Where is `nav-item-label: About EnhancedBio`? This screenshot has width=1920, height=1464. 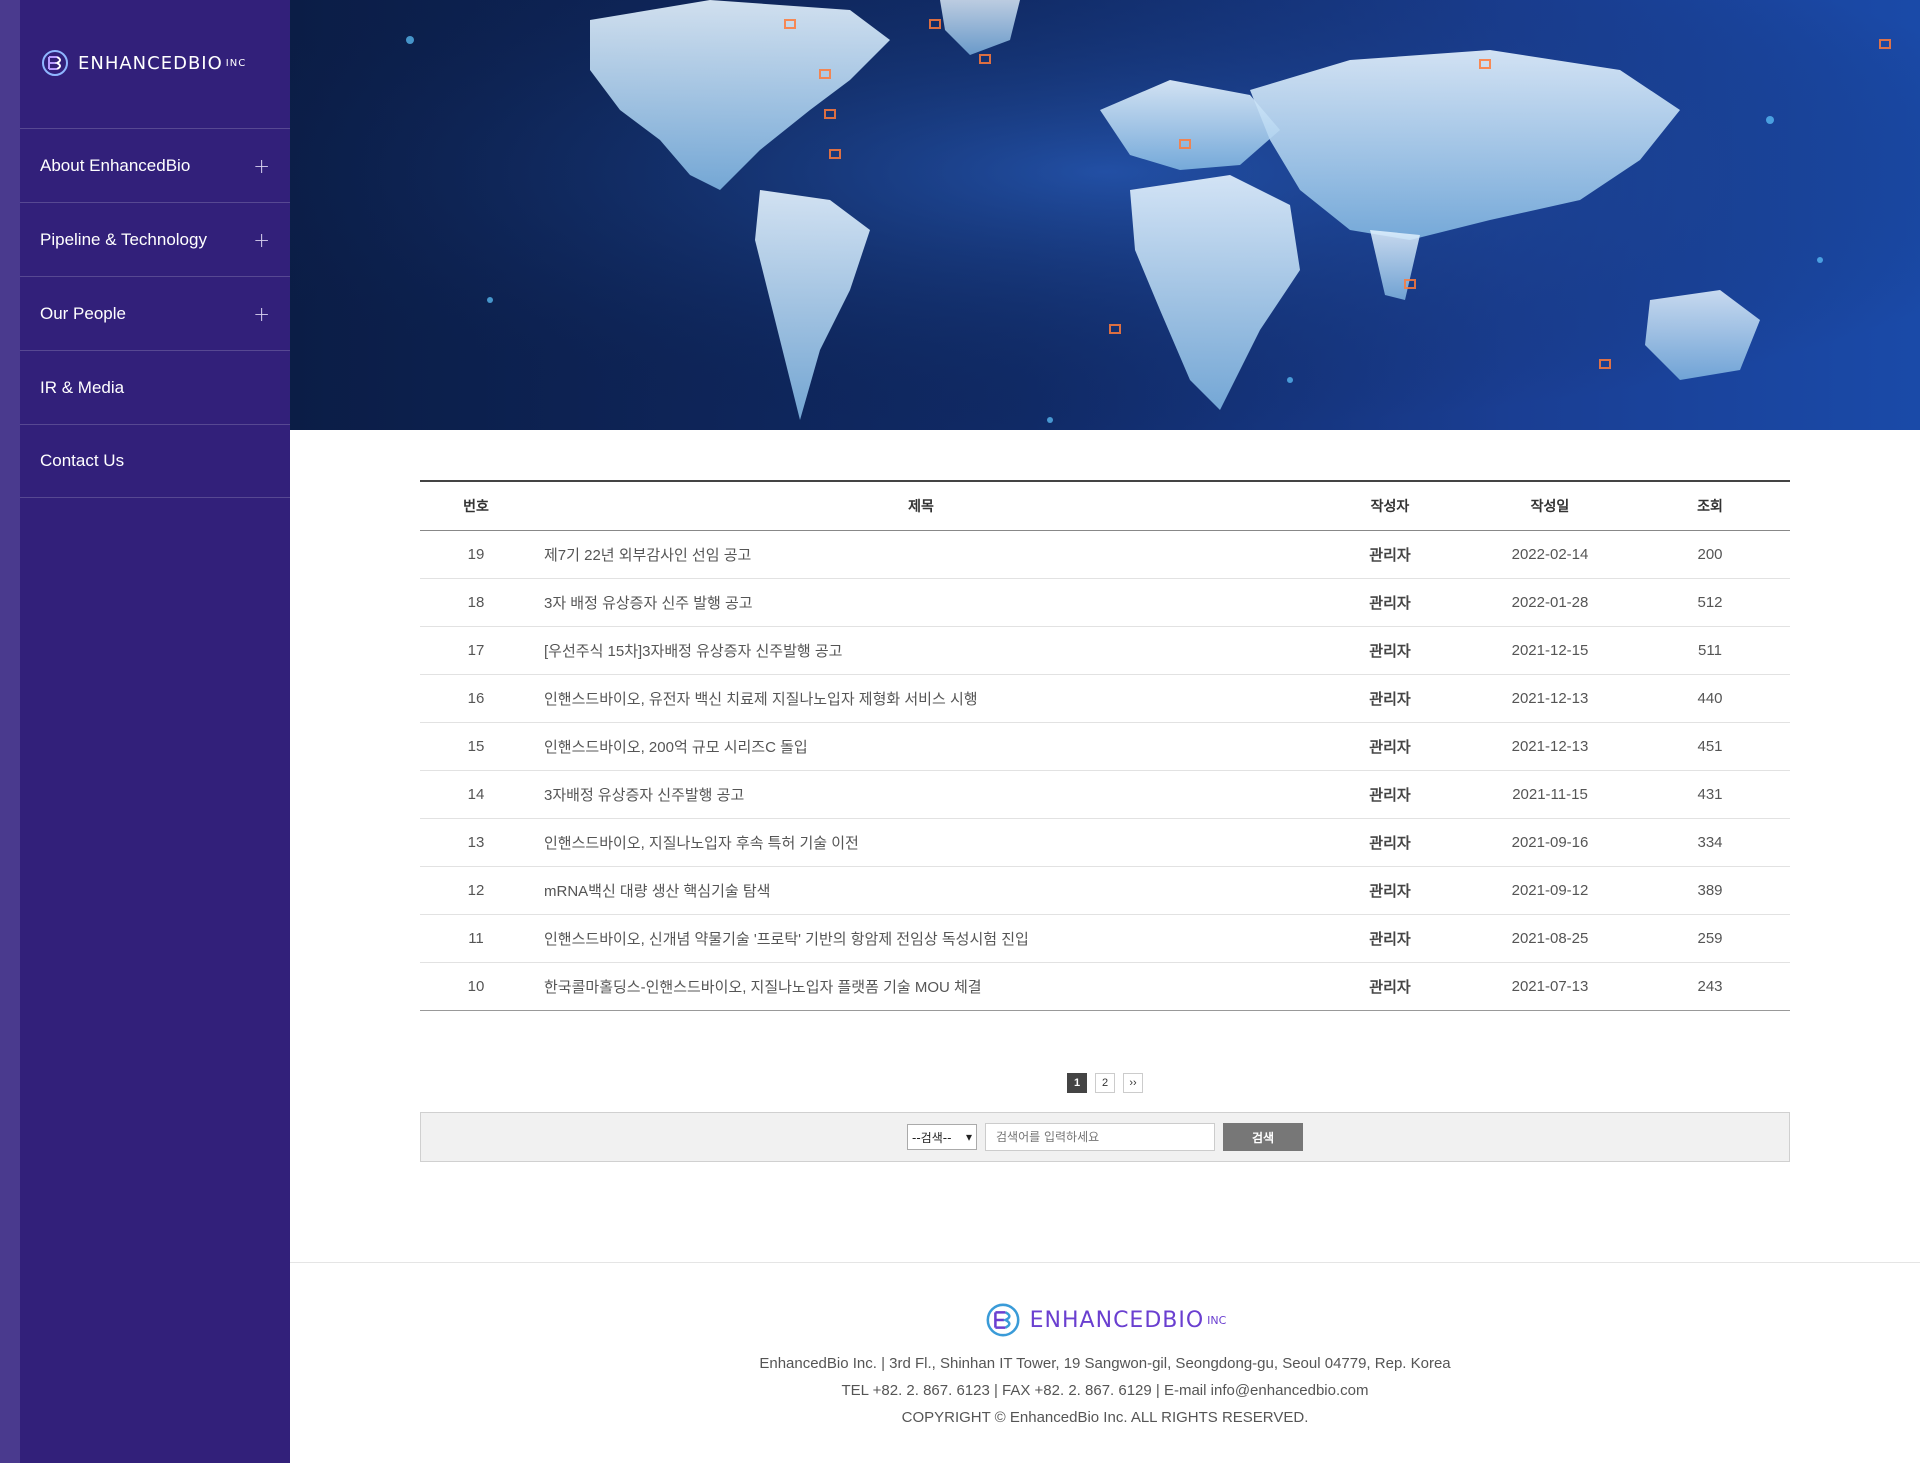 nav-item-label: About EnhancedBio is located at coordinates (115, 165).